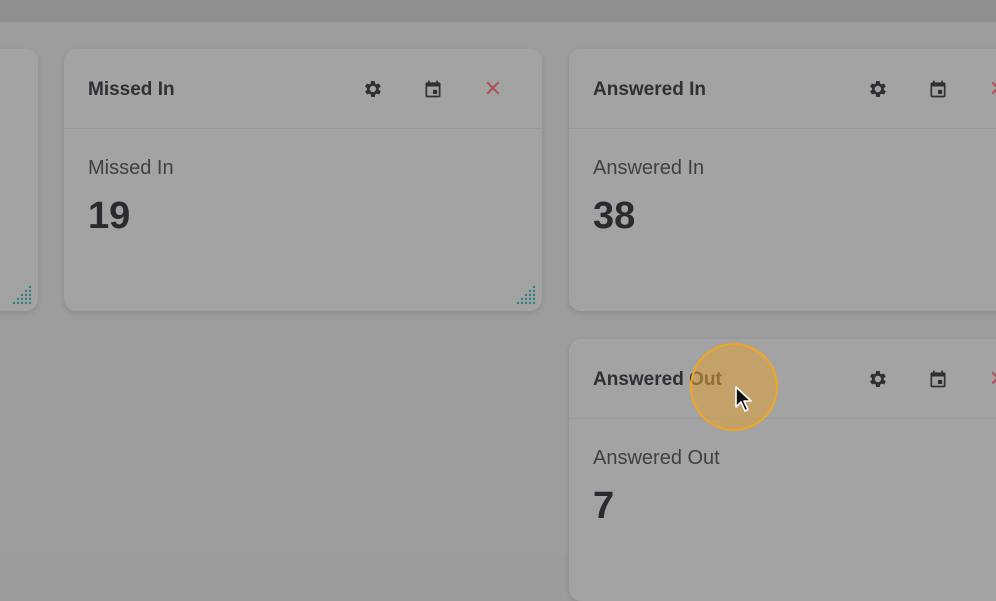  Describe the element at coordinates (109, 216) in the screenshot. I see `metric-value: 19` at that location.